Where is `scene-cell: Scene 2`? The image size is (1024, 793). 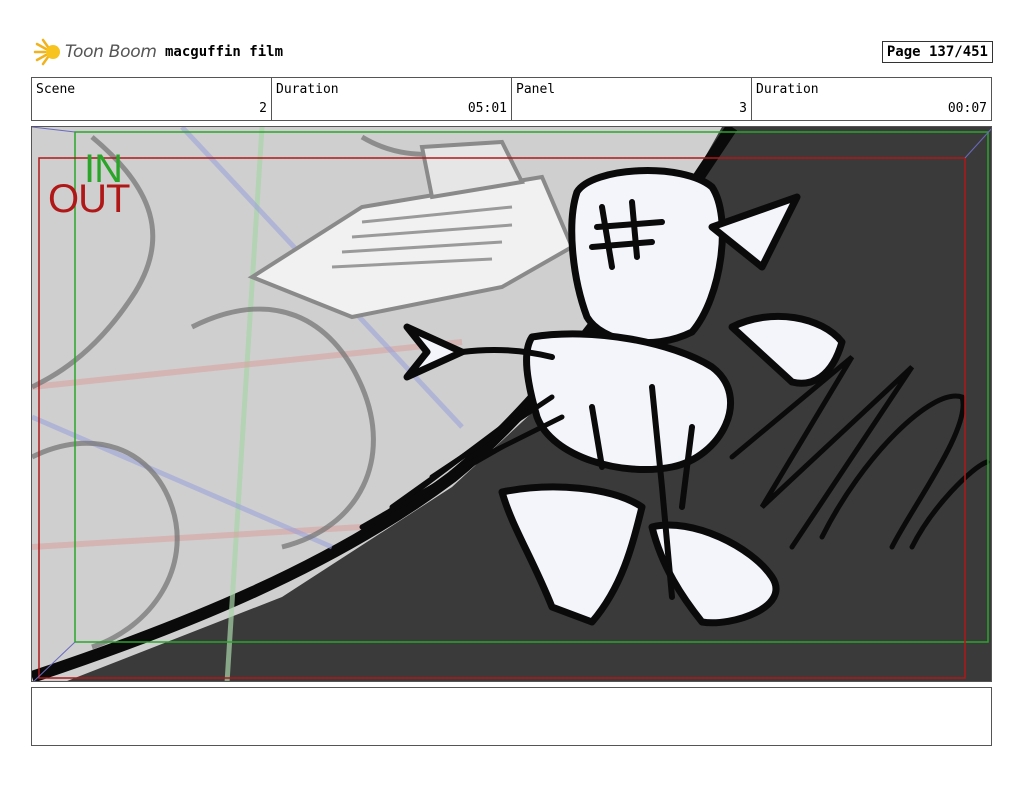
scene-cell: Scene 2 is located at coordinates (152, 99).